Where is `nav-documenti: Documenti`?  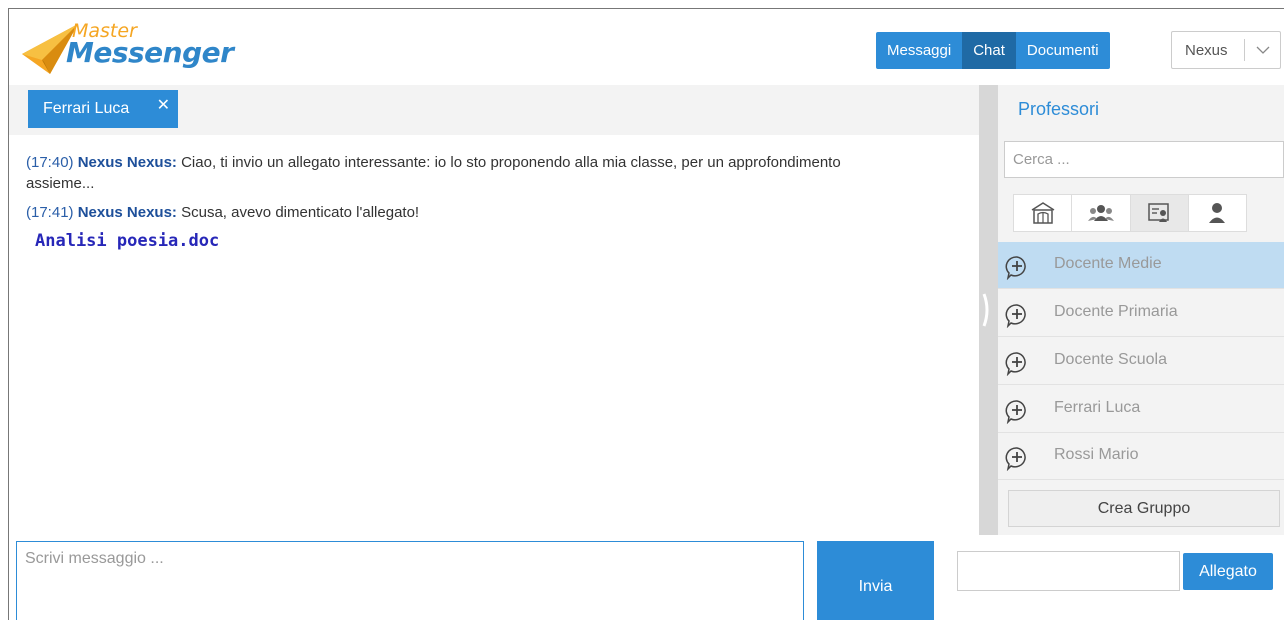 nav-documenti: Documenti is located at coordinates (1062, 50).